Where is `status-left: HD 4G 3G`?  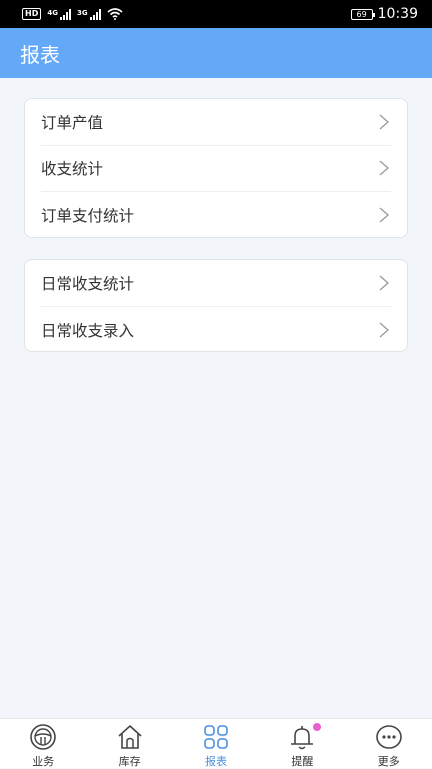
status-left: HD 4G 3G is located at coordinates (72, 14).